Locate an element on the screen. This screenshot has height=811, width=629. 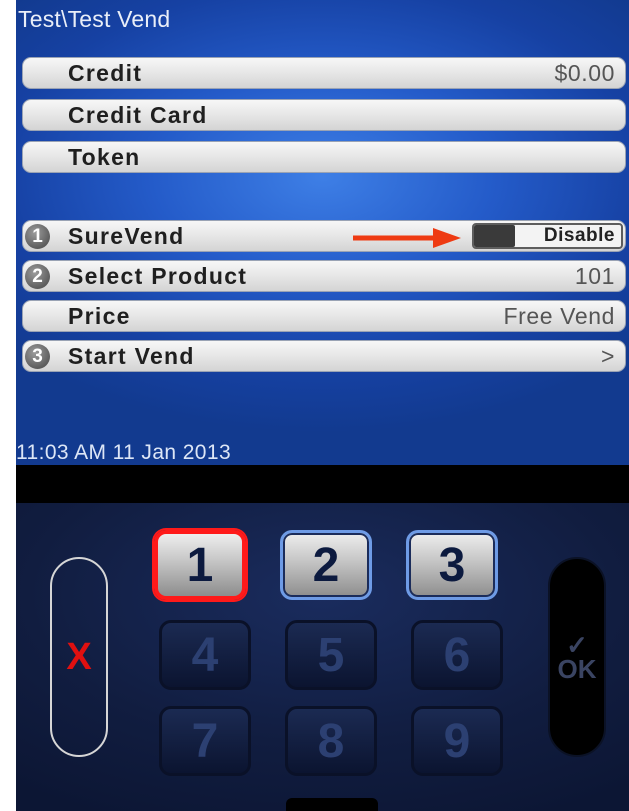
screen-title: Test\Test Vend is located at coordinates (94, 19).